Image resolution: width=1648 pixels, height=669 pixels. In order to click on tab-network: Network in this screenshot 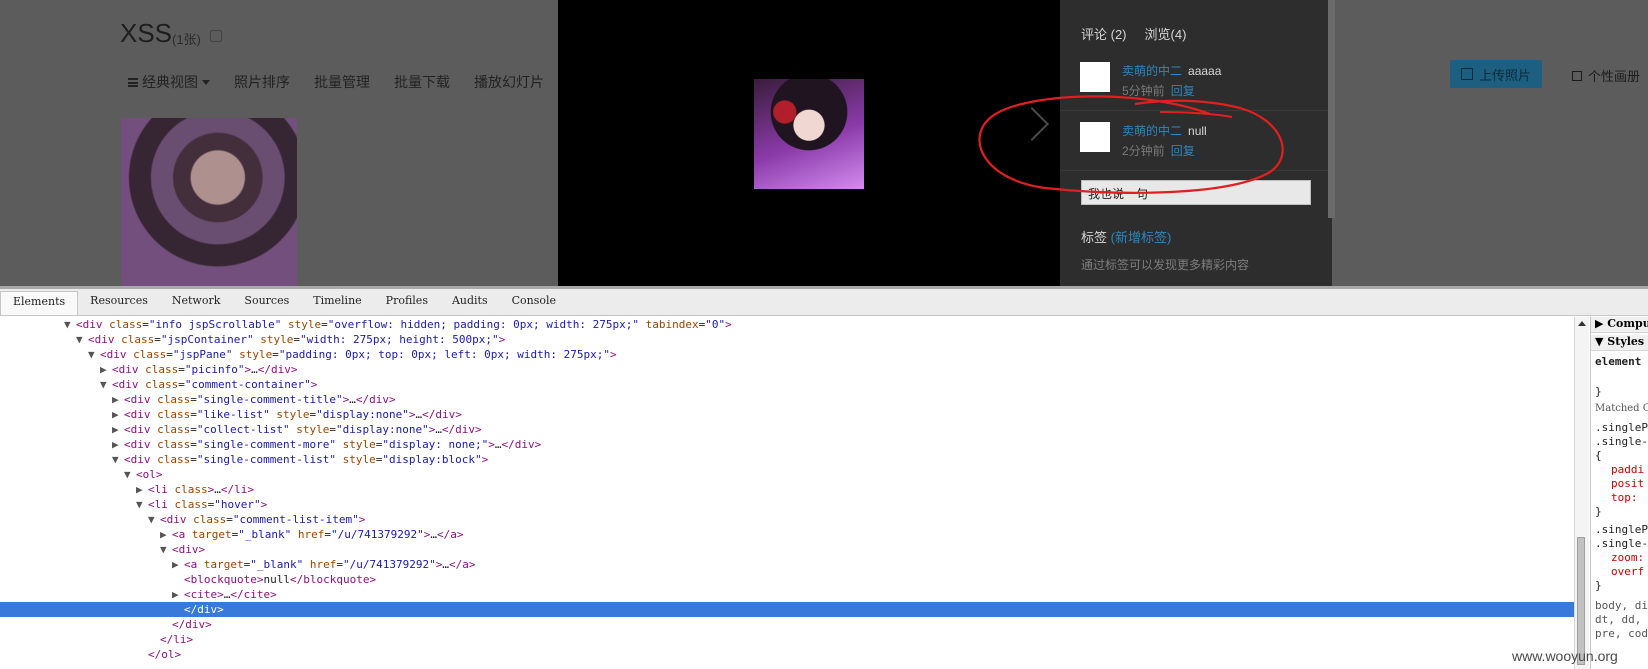, I will do `click(196, 302)`.